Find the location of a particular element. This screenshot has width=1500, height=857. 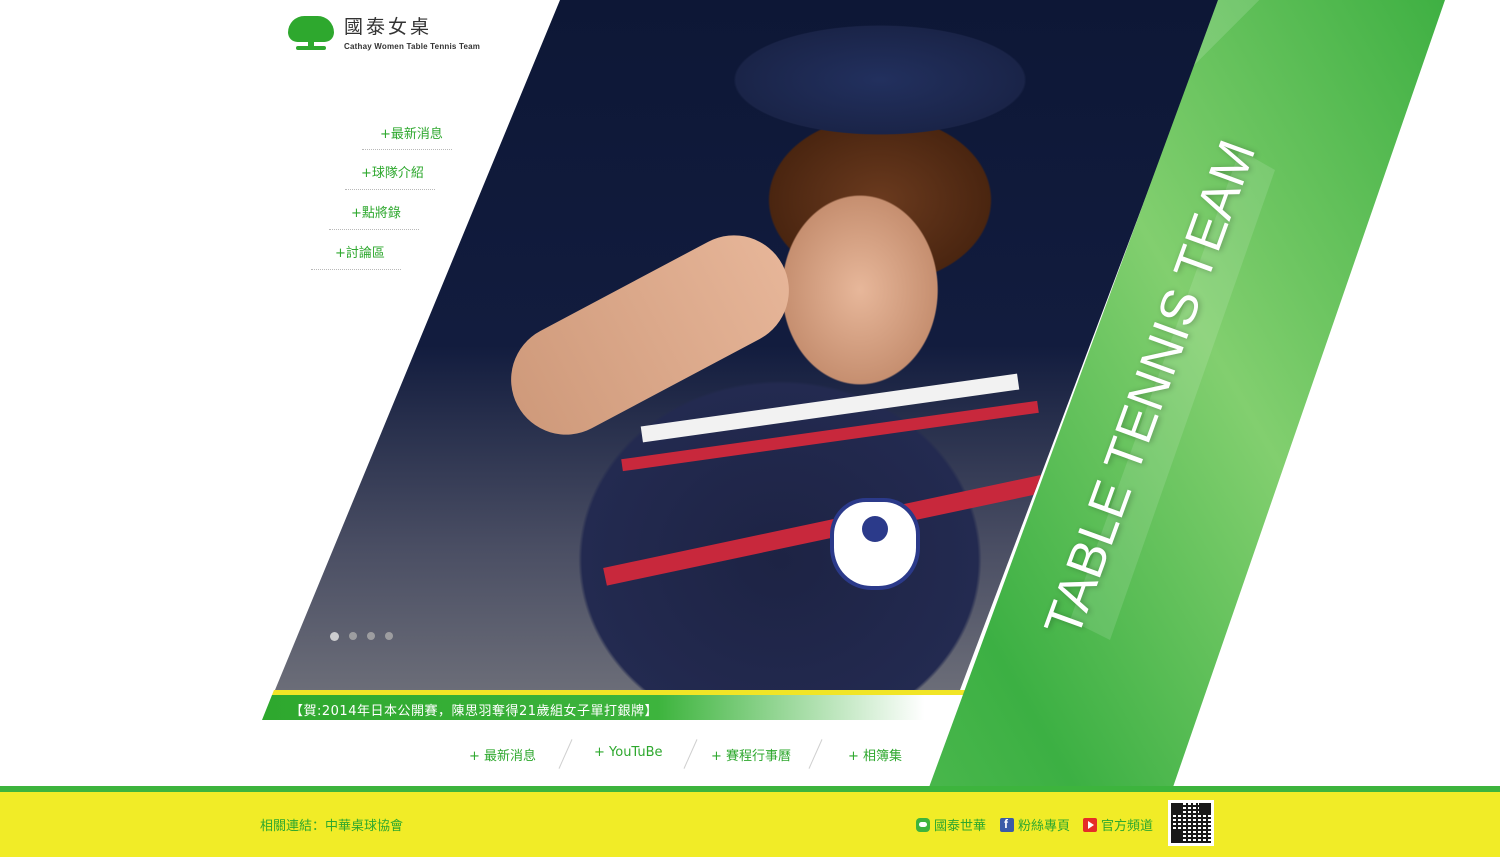

social-label: 官方頻道 is located at coordinates (1127, 826).